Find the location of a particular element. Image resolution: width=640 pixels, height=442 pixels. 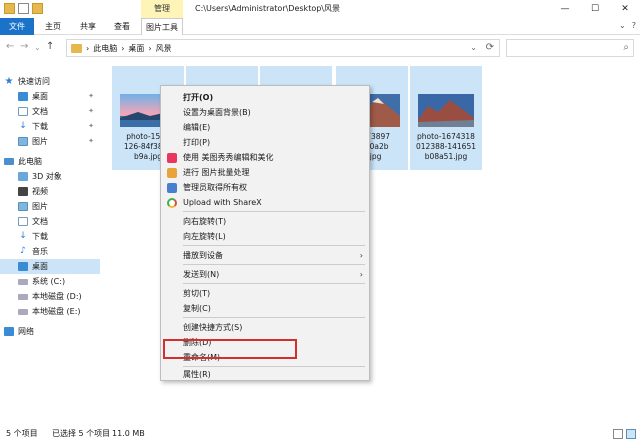

sidebar-item-3d-objects: 3D 对象 is located at coordinates (50, 176).